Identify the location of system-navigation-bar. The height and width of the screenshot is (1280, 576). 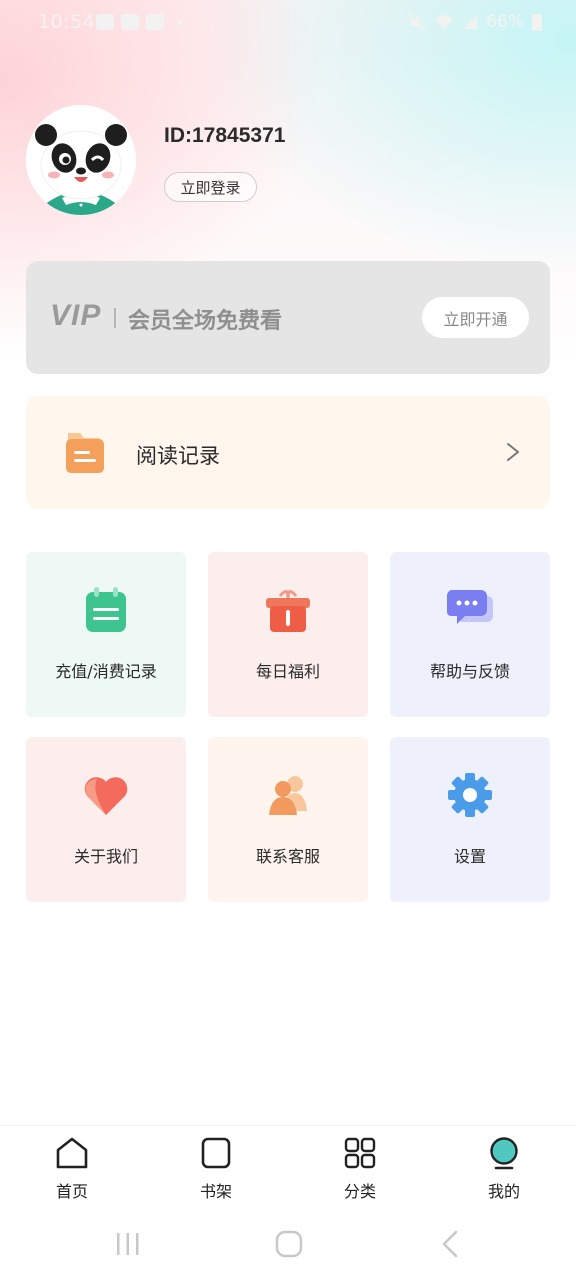
(288, 1246).